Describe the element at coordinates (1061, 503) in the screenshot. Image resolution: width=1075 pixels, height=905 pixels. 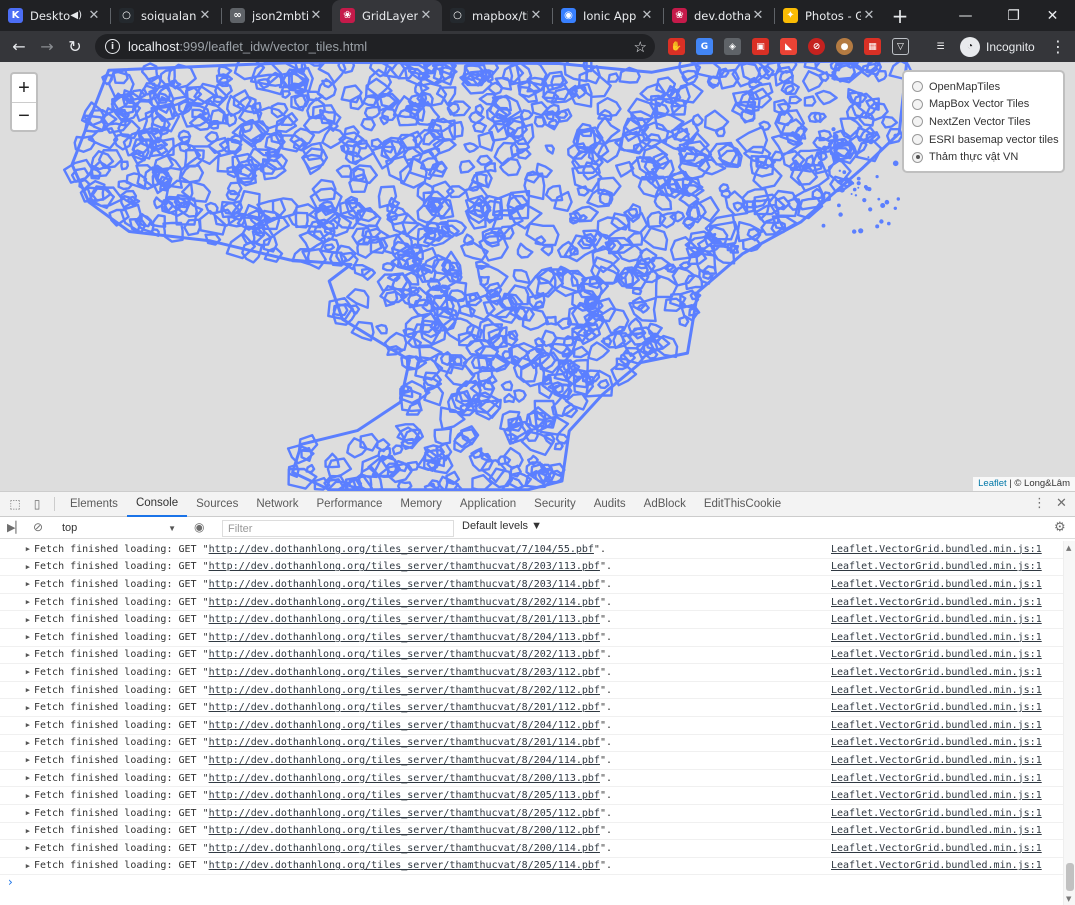
I see `devtools-close-icon: ✕` at that location.